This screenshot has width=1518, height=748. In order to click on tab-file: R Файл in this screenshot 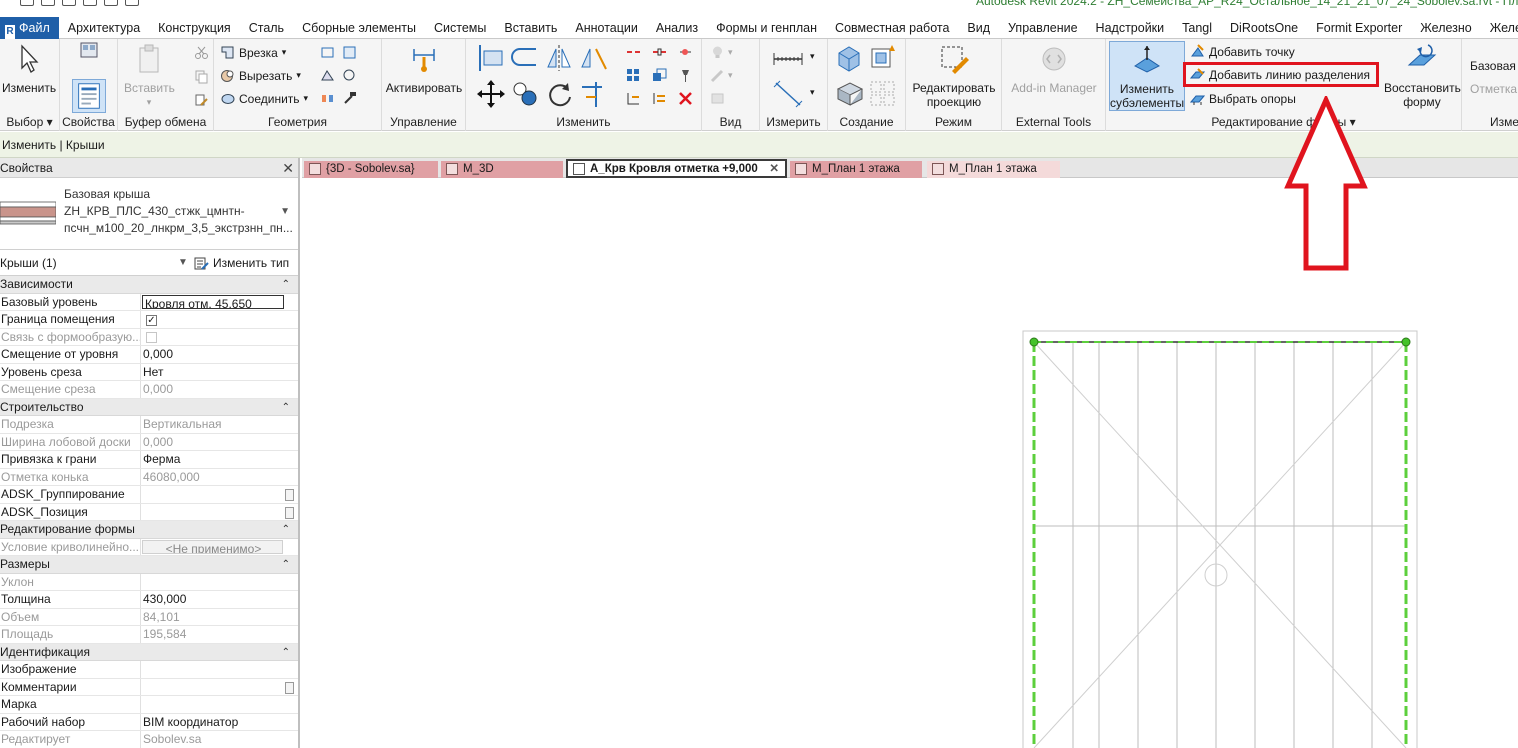, I will do `click(29, 27)`.